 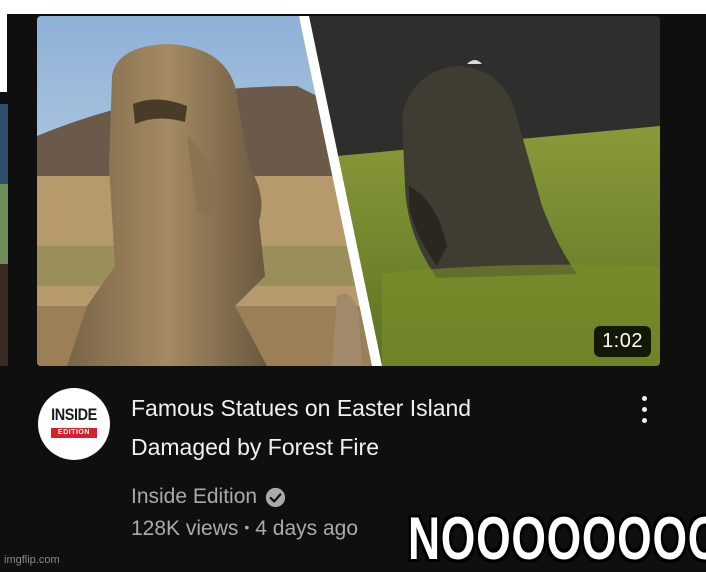 What do you see at coordinates (557, 538) in the screenshot?
I see `meme-caption: NOOOOOOOO` at bounding box center [557, 538].